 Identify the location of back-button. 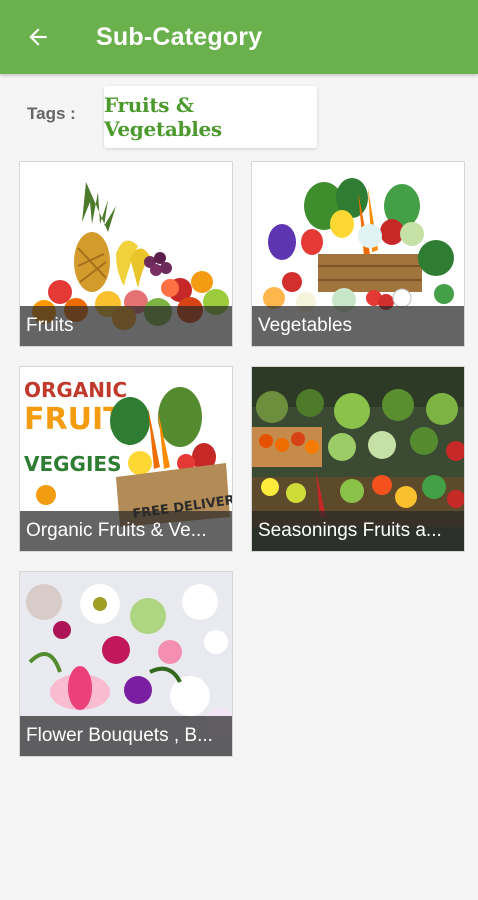
(38, 37).